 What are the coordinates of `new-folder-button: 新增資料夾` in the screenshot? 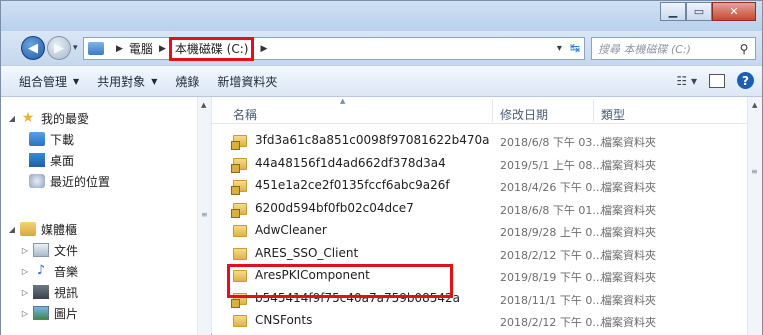 It's located at (247, 81).